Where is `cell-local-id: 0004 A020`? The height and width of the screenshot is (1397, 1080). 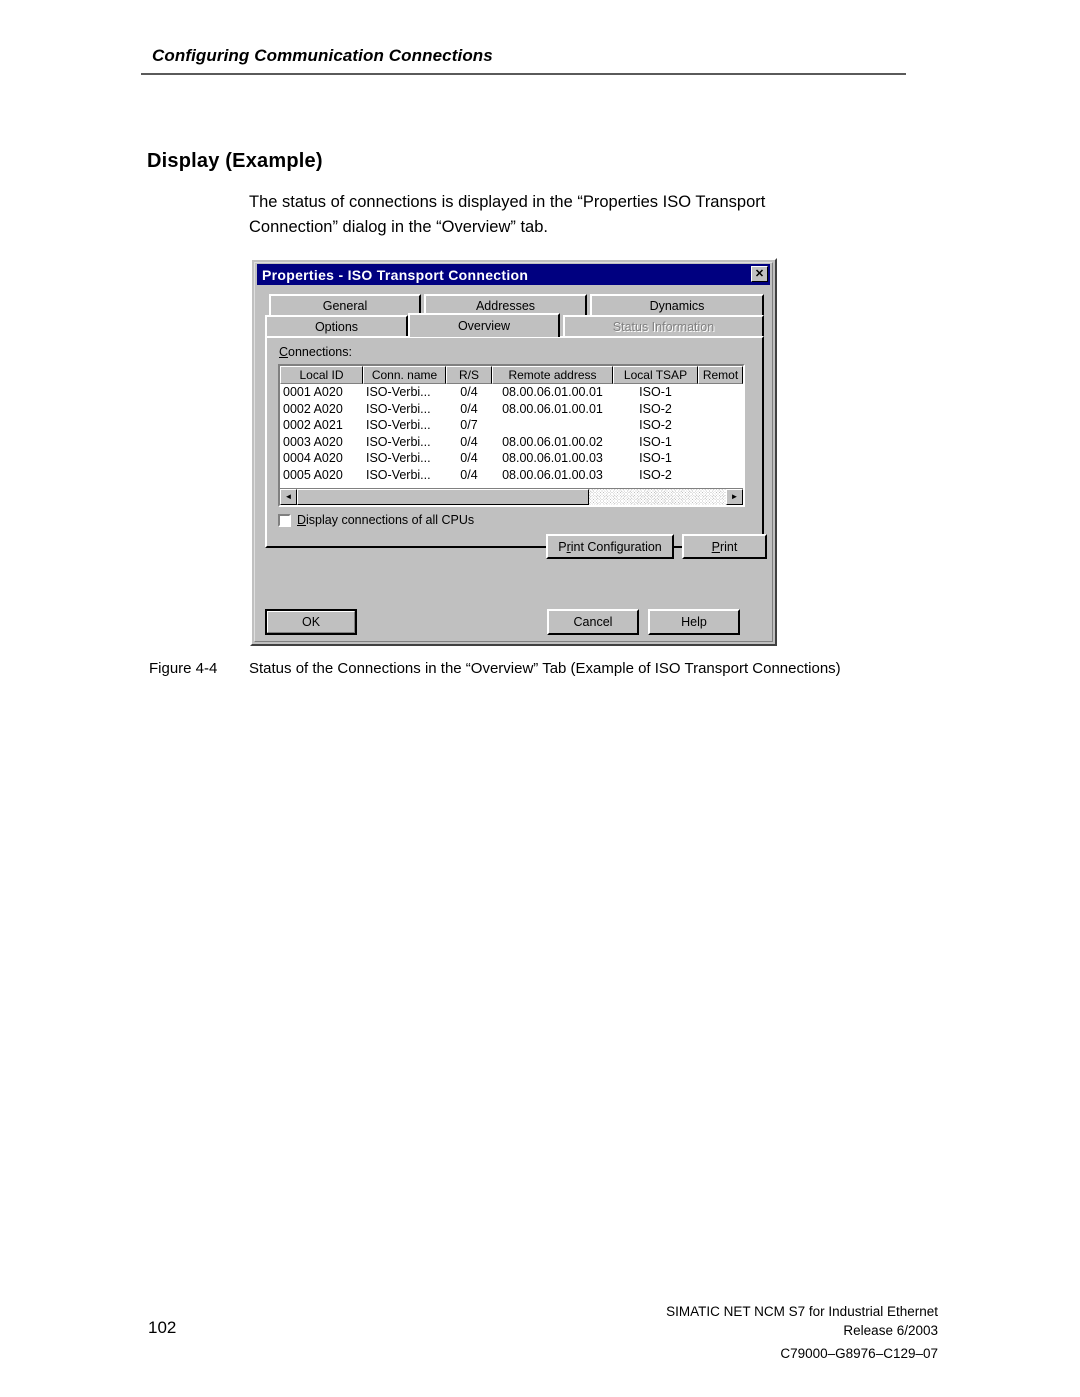
cell-local-id: 0004 A020 is located at coordinates (313, 458).